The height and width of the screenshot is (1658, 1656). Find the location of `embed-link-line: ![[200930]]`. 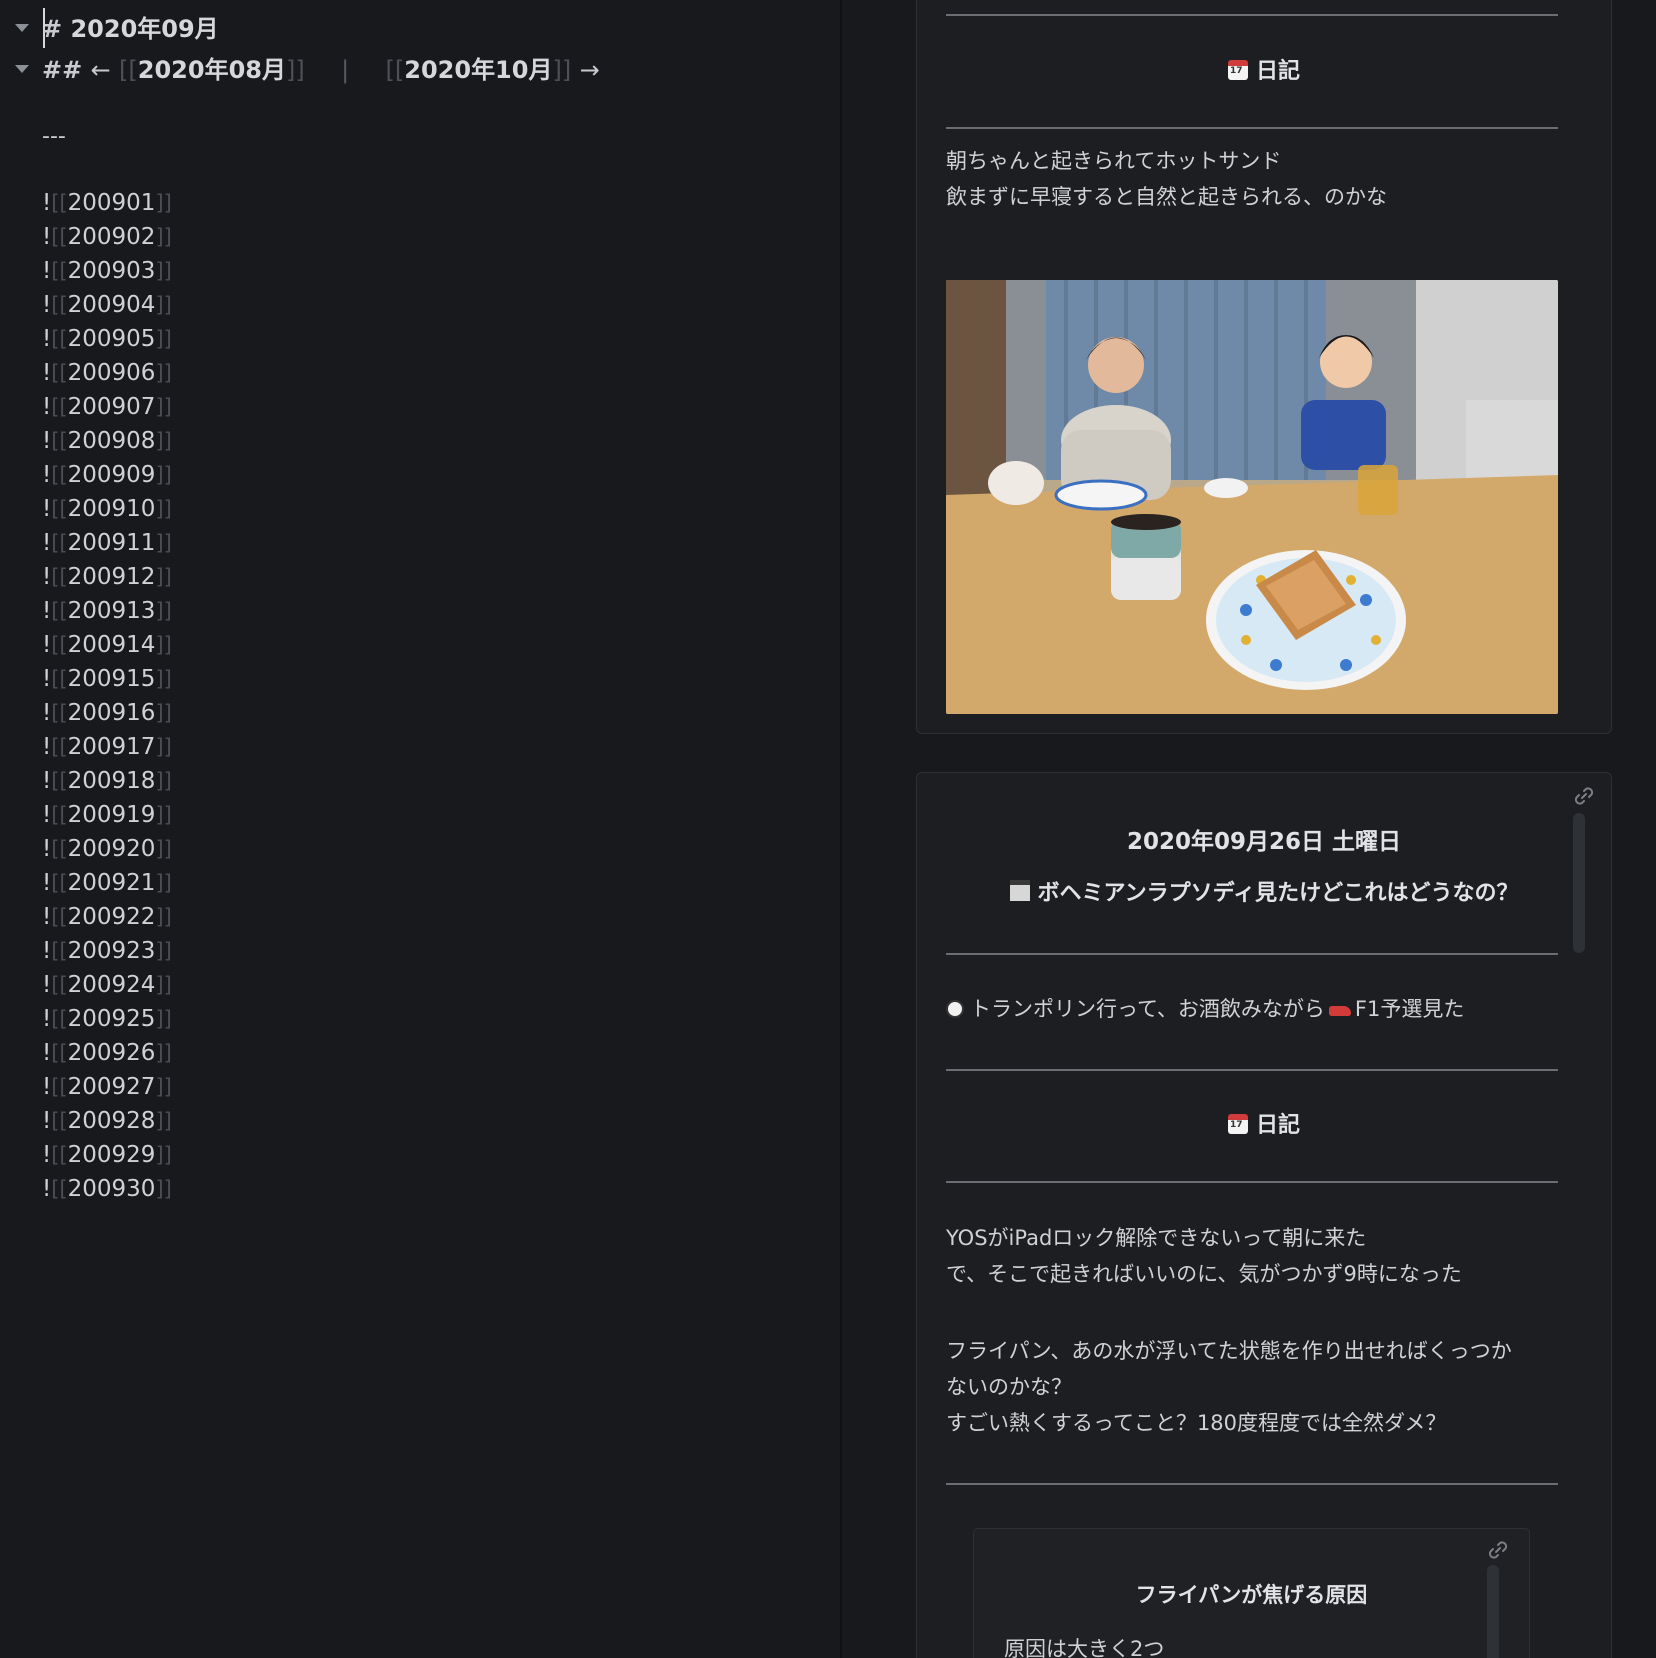

embed-link-line: ![[200930]] is located at coordinates (107, 1189).